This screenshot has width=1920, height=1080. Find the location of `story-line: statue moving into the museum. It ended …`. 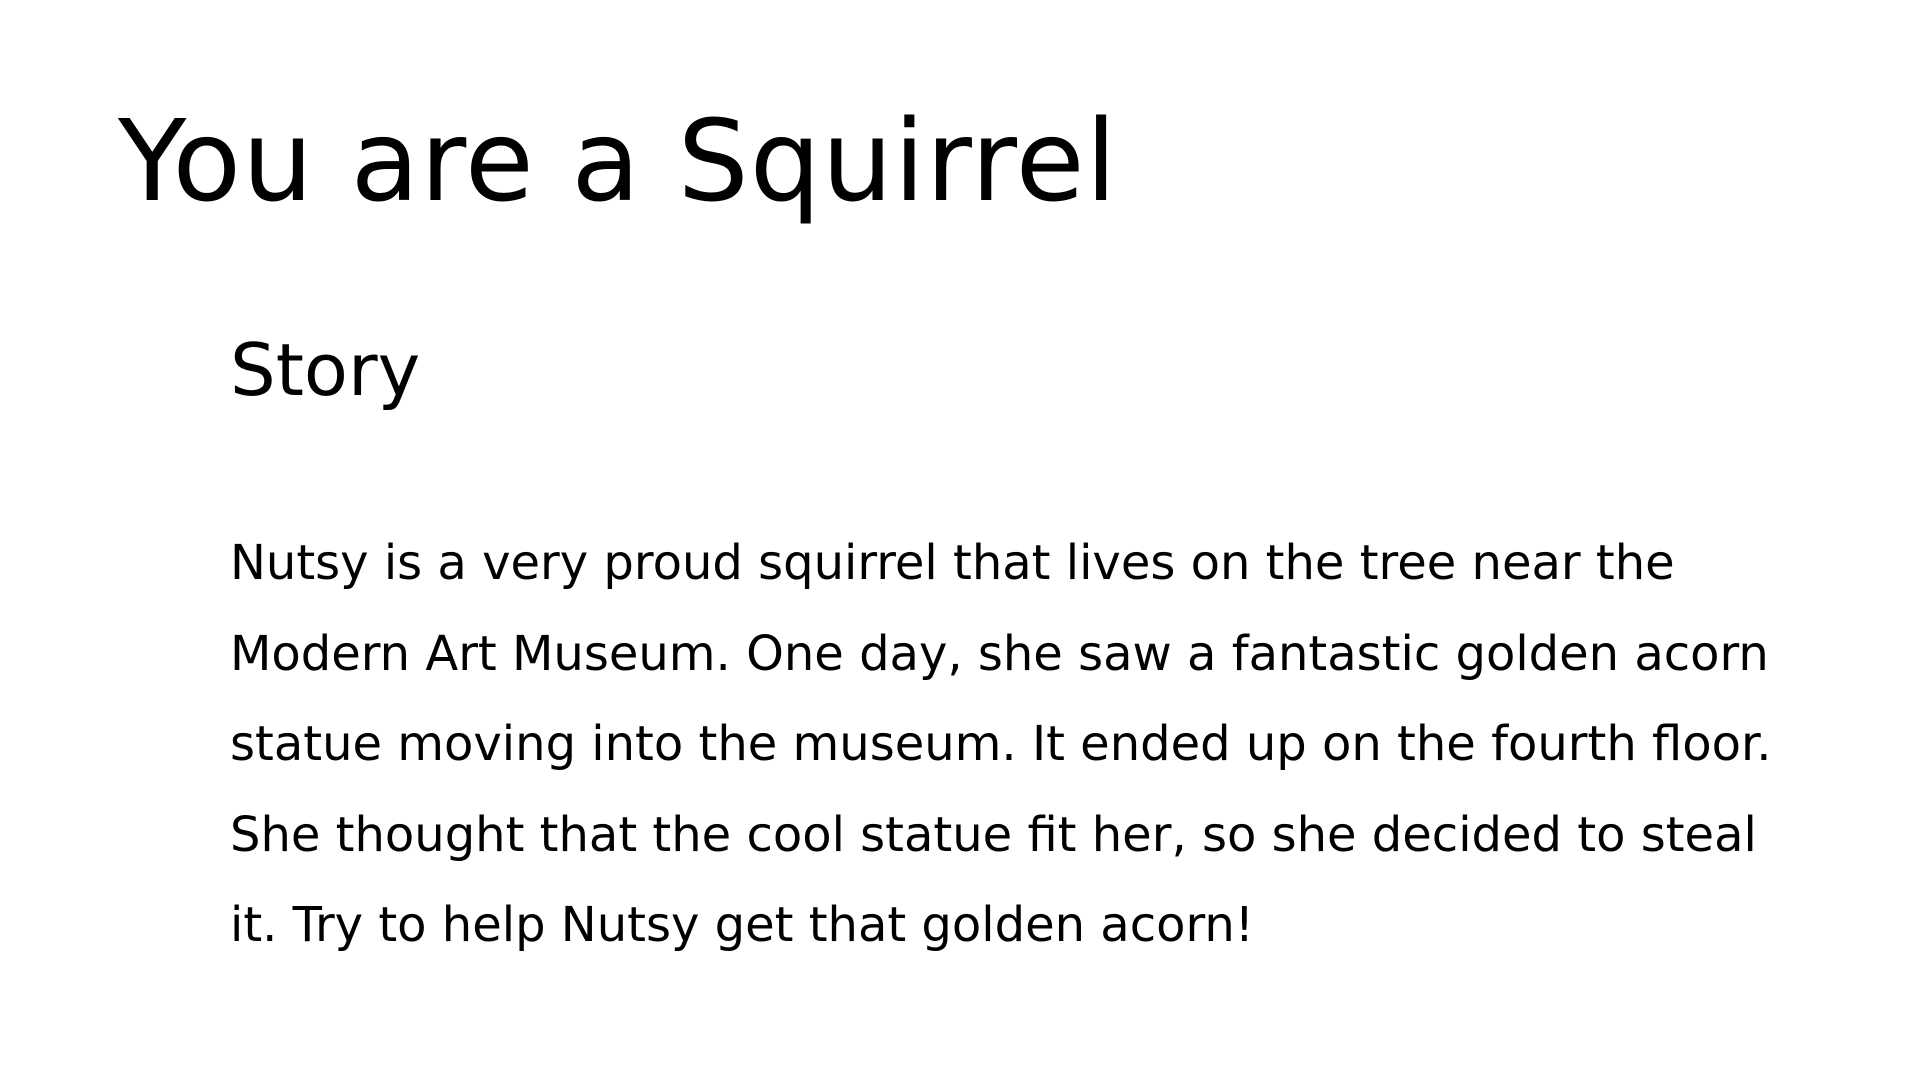

story-line: statue moving into the museum. It ended … is located at coordinates (1001, 744).